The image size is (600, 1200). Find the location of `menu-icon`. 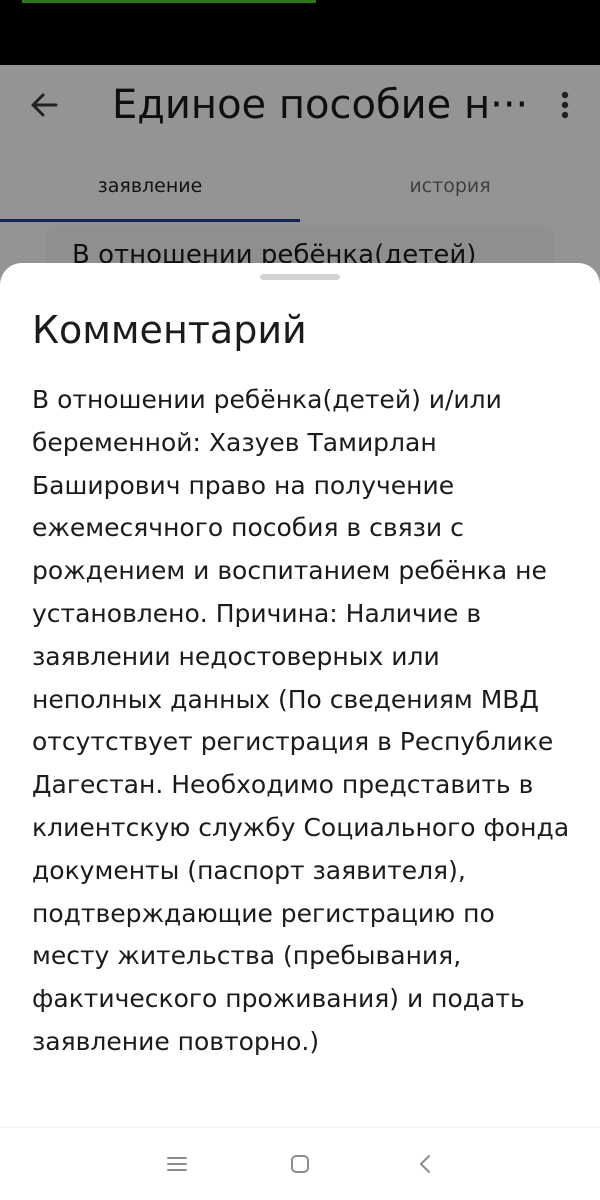

menu-icon is located at coordinates (177, 1164).